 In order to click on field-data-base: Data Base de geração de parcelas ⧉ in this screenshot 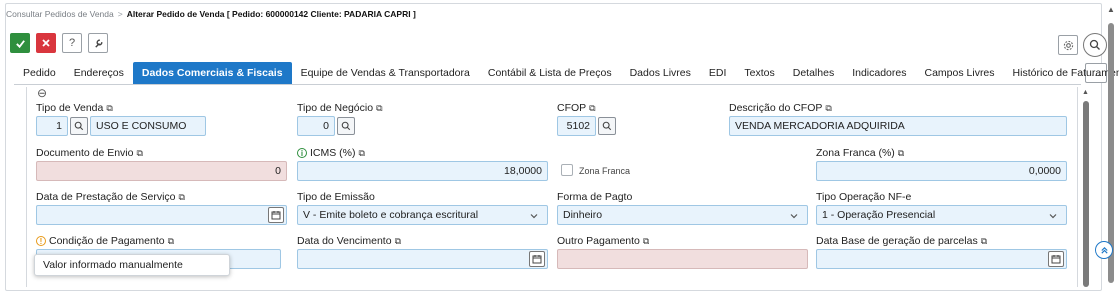, I will do `click(901, 241)`.